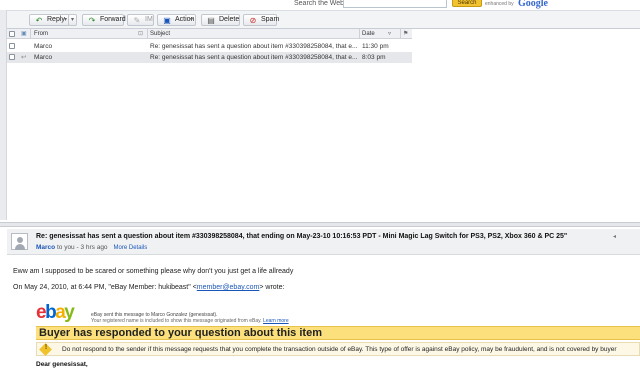 Image resolution: width=640 pixels, height=372 pixels. What do you see at coordinates (390, 34) in the screenshot?
I see `sort-arrow-icon: ▿` at bounding box center [390, 34].